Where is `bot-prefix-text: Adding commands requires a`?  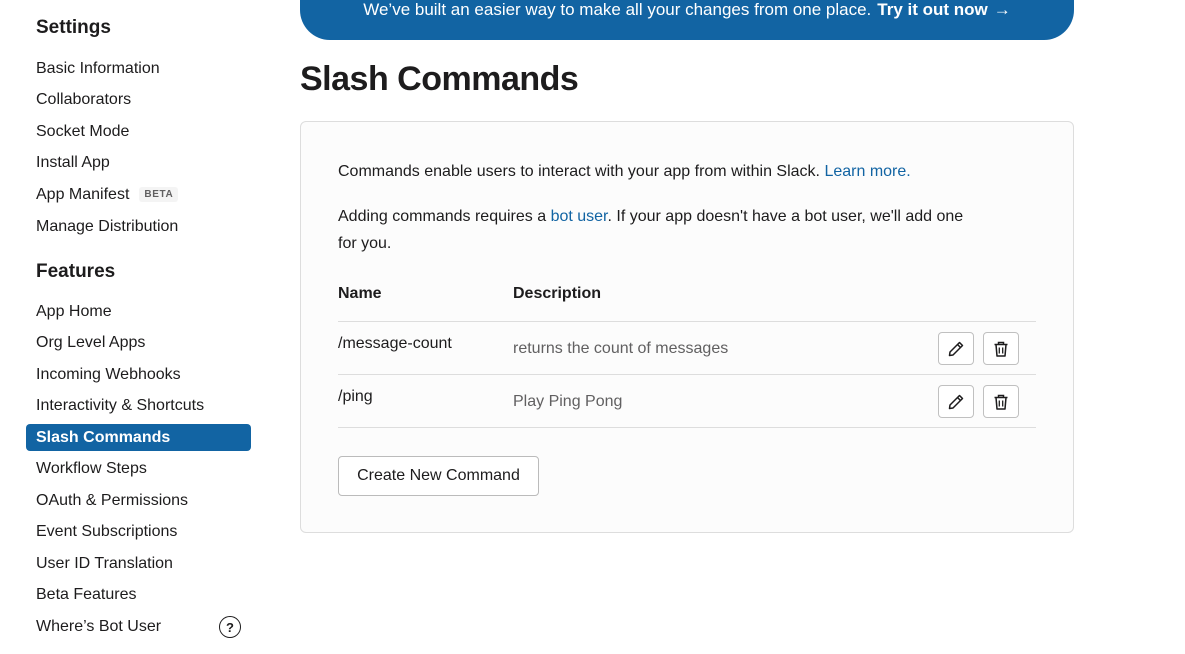
bot-prefix-text: Adding commands requires a is located at coordinates (442, 216).